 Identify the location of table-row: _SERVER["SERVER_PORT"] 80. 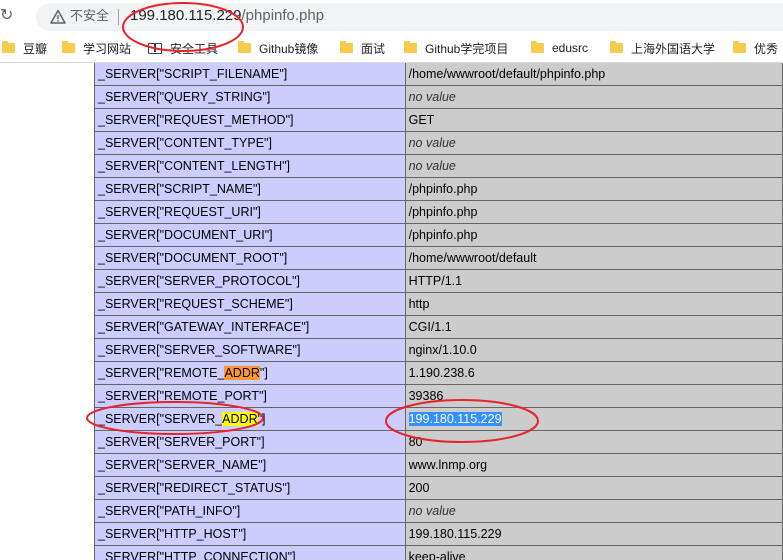
(438, 442).